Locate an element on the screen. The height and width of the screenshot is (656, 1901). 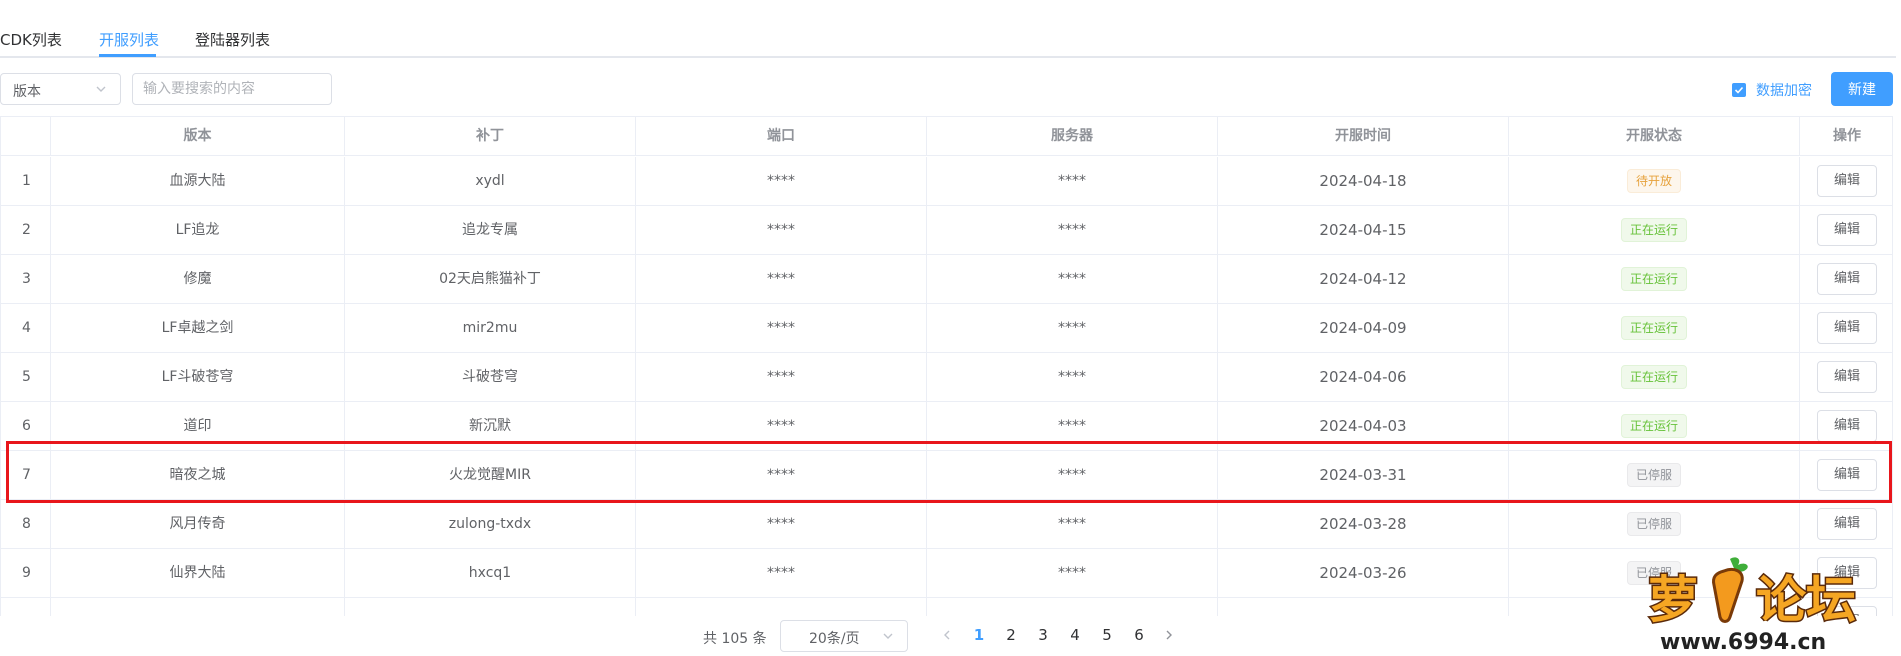
active-tab-indicator is located at coordinates (127, 55).